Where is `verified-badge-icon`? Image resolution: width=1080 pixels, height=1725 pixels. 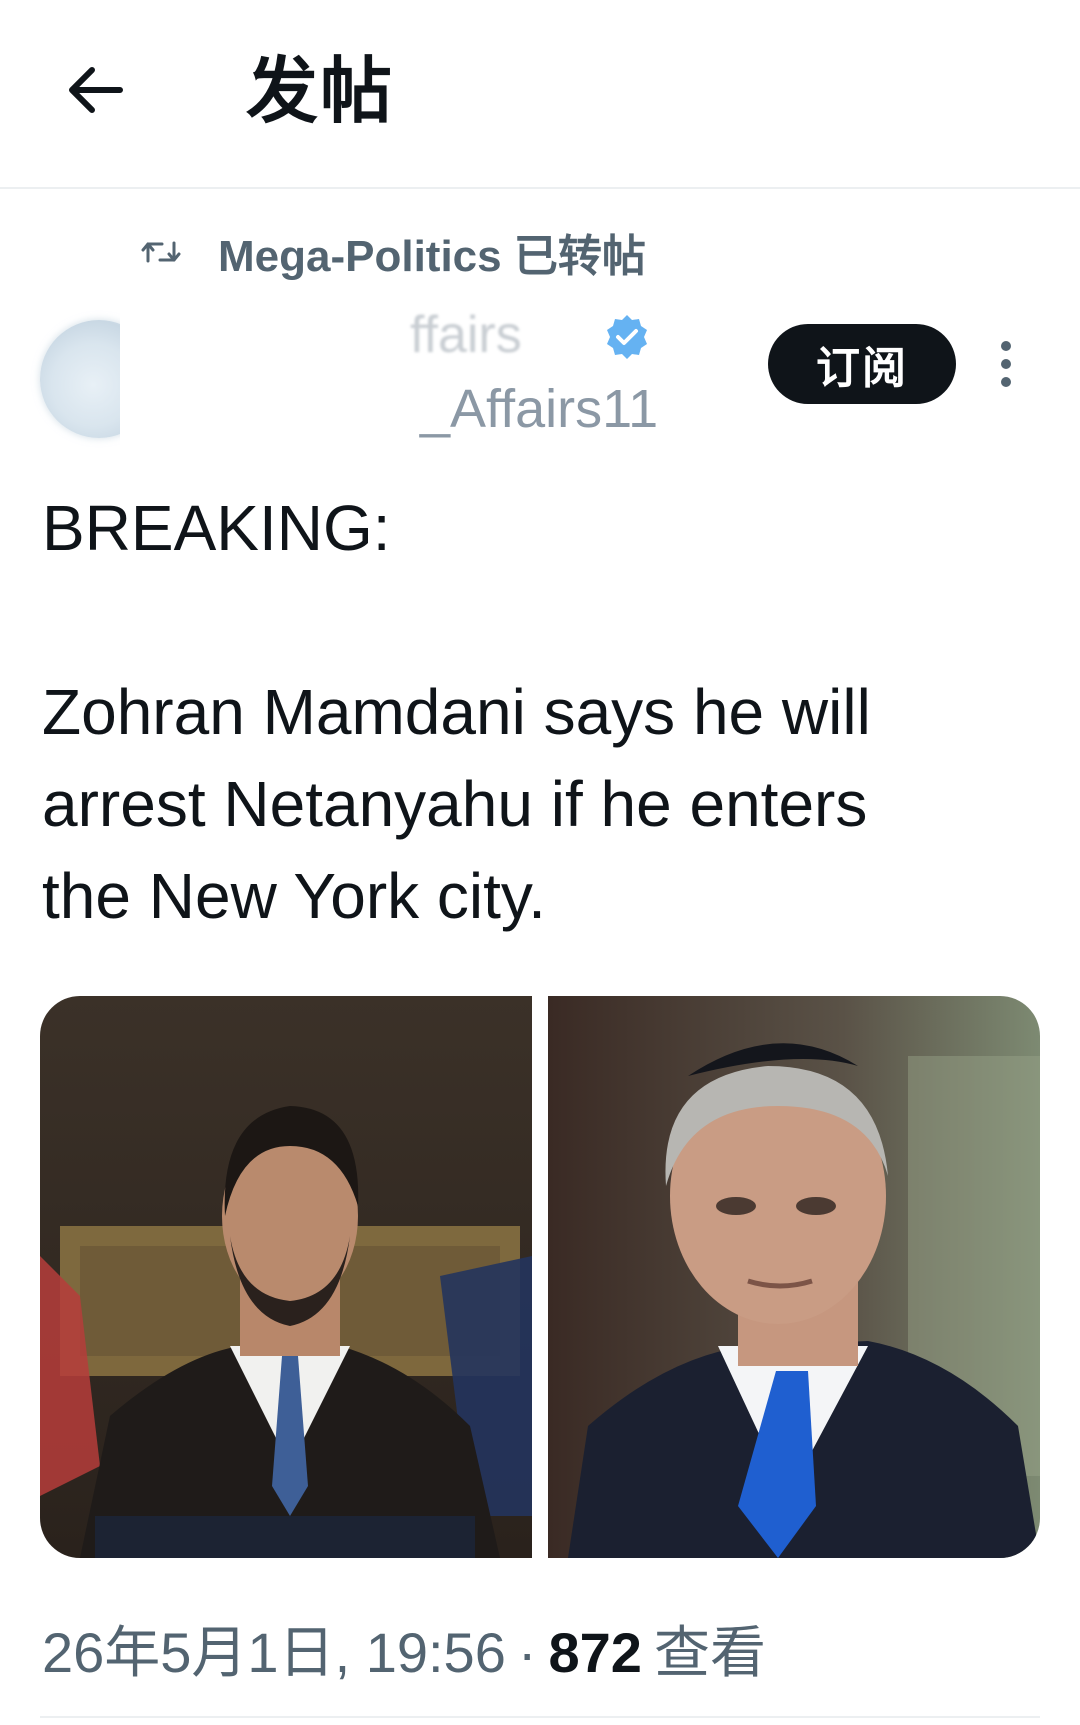
verified-badge-icon is located at coordinates (627, 337).